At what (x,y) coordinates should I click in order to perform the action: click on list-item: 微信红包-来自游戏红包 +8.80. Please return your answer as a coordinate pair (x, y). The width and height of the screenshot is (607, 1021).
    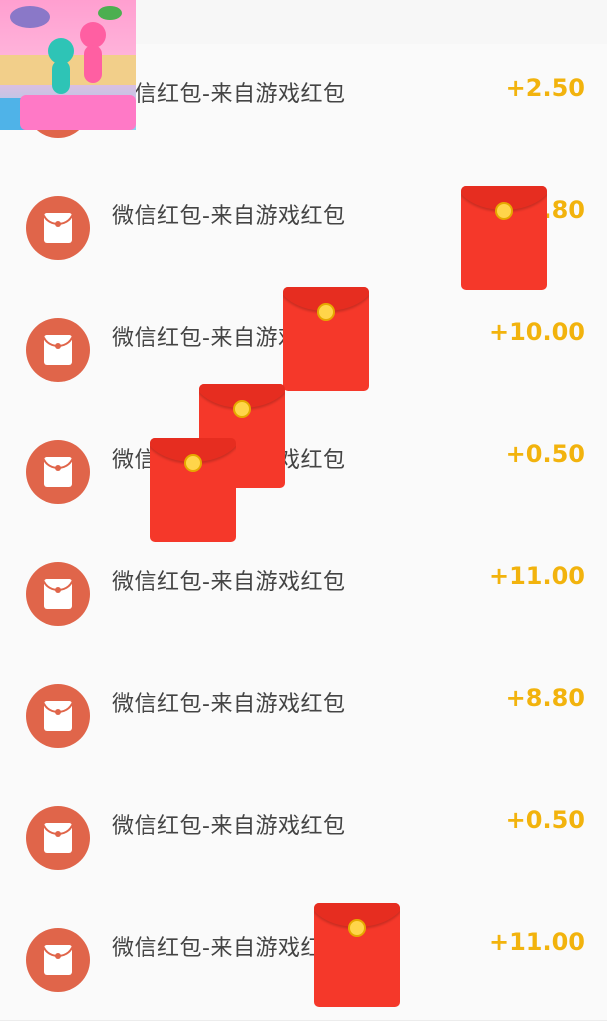
    Looking at the image, I should click on (303, 715).